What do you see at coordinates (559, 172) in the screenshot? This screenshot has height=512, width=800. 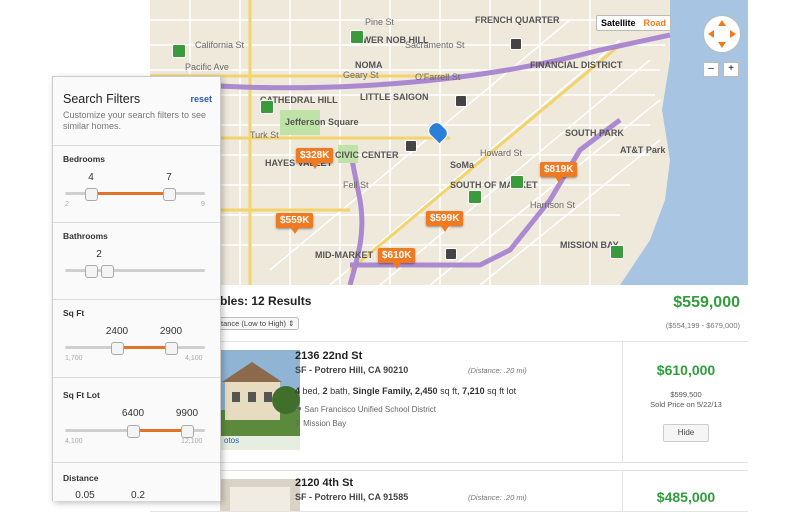 I see `price-marker: $819K` at bounding box center [559, 172].